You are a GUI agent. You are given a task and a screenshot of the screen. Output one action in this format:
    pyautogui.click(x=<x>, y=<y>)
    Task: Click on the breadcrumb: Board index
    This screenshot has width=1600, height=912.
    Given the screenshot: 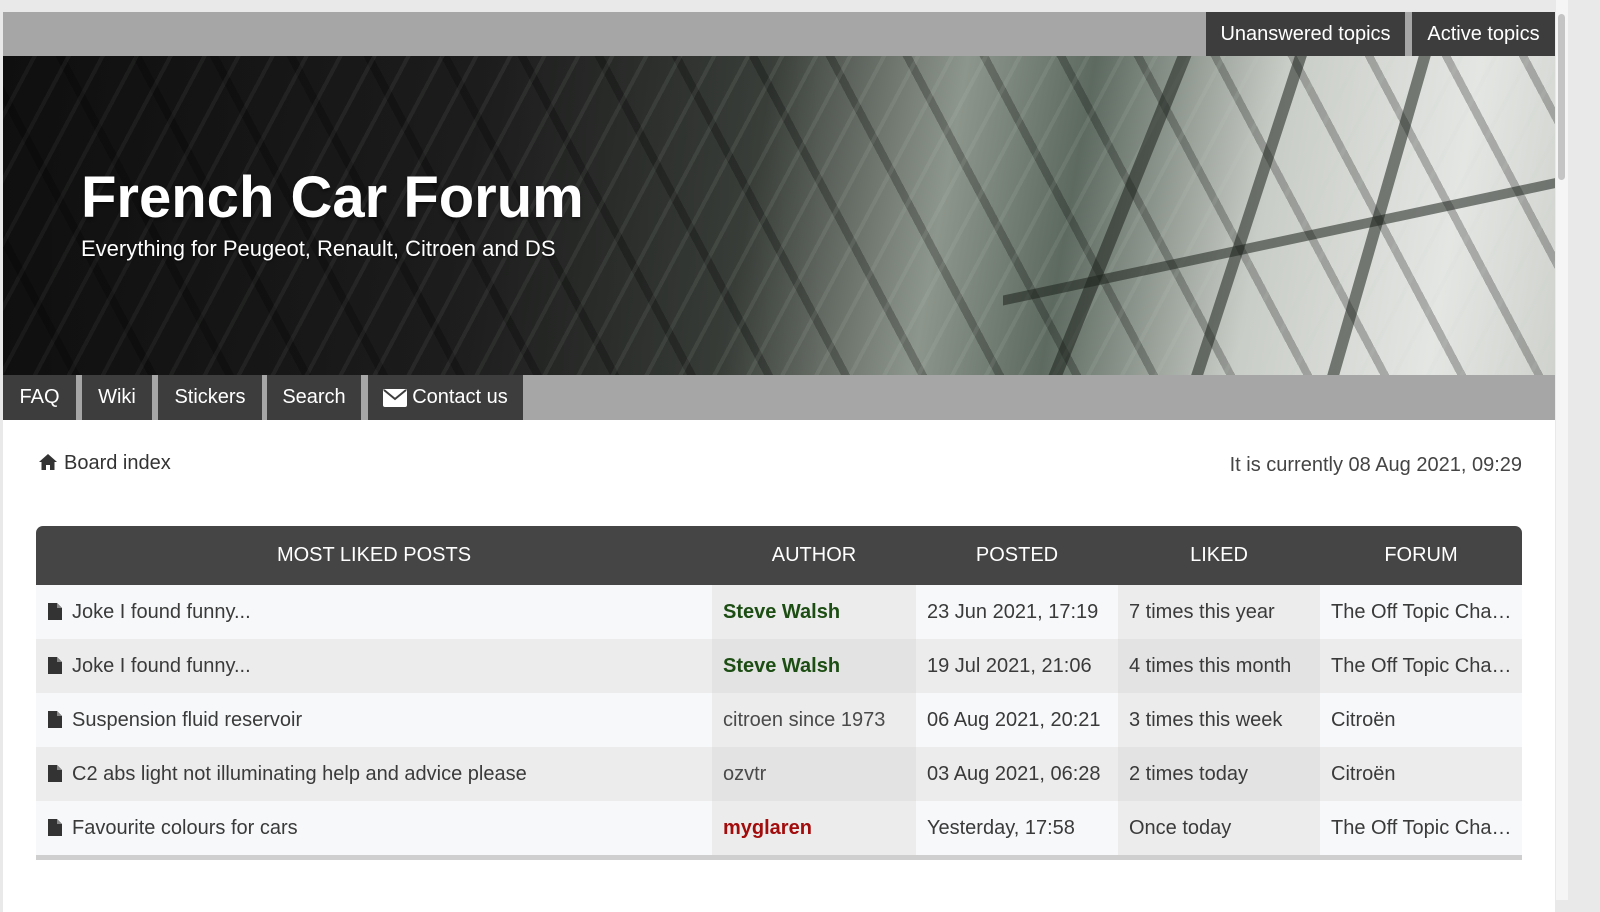 What is the action you would take?
    pyautogui.click(x=104, y=463)
    